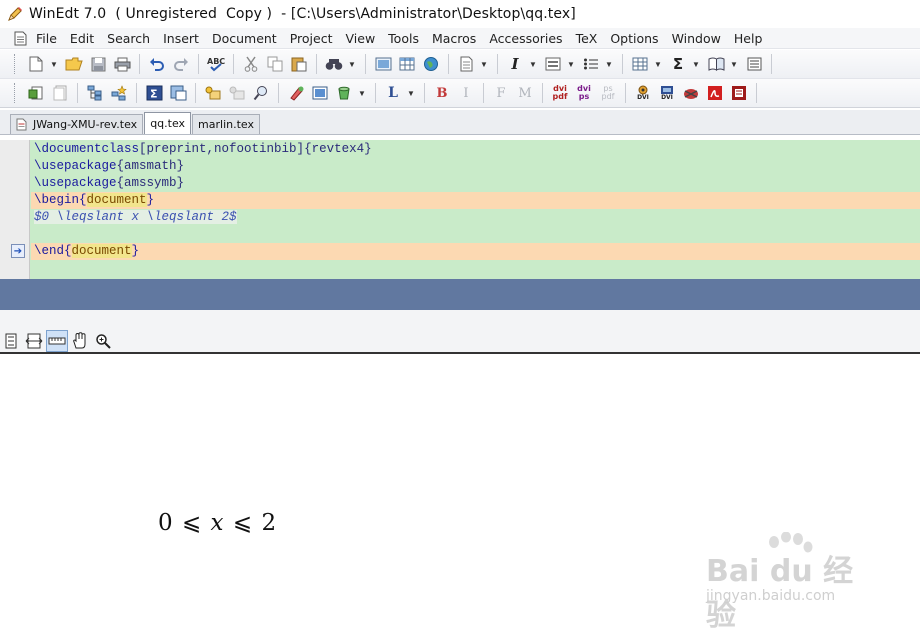 This screenshot has height=632, width=920. What do you see at coordinates (667, 93) in the screenshot?
I see `dvi-viewer-icon: DVI` at bounding box center [667, 93].